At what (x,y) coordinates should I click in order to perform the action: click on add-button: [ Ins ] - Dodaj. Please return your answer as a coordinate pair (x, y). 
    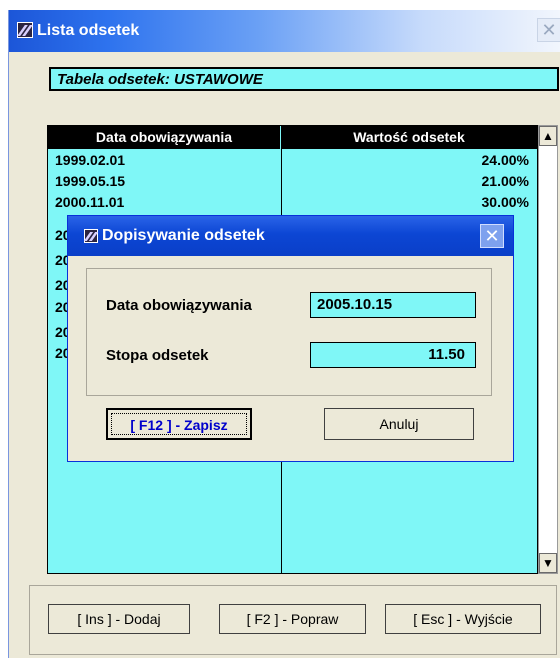
    Looking at the image, I should click on (119, 619).